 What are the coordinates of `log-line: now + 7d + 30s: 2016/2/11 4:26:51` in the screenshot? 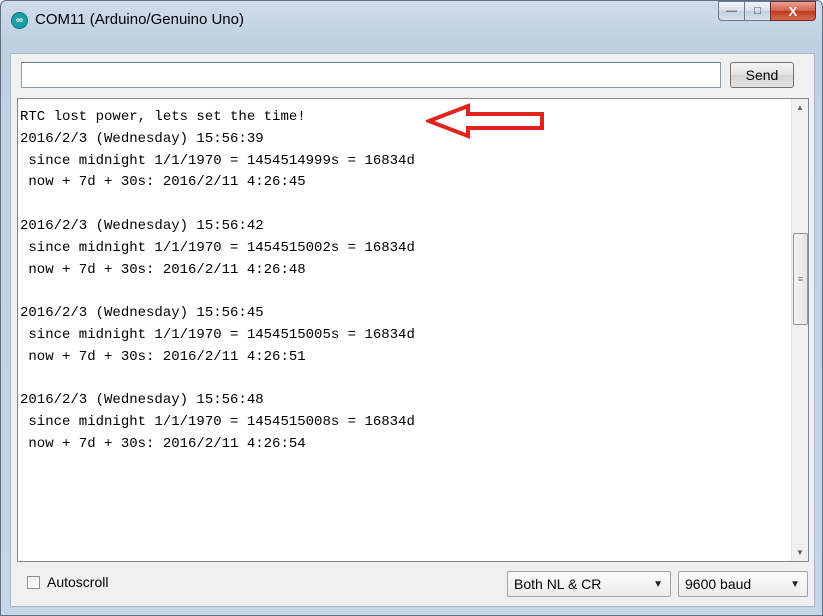 It's located at (163, 356).